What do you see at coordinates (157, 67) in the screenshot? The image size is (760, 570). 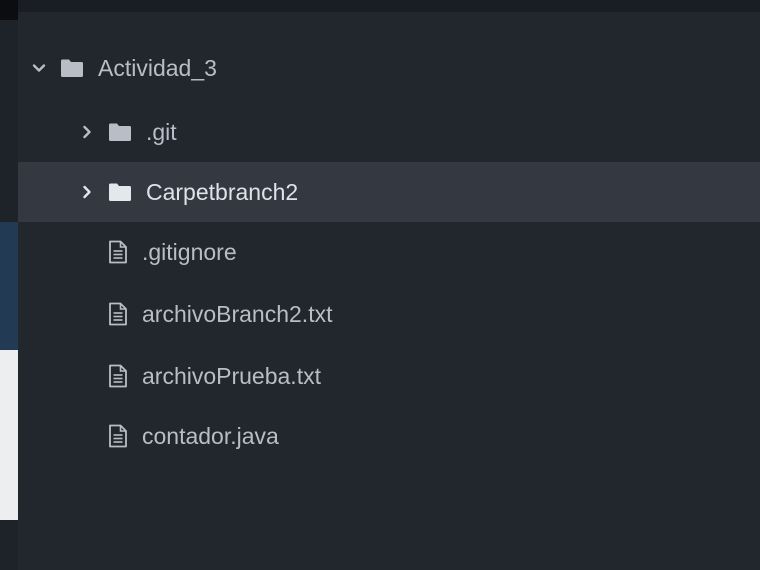 I see `tree-root-label: Actividad_3` at bounding box center [157, 67].